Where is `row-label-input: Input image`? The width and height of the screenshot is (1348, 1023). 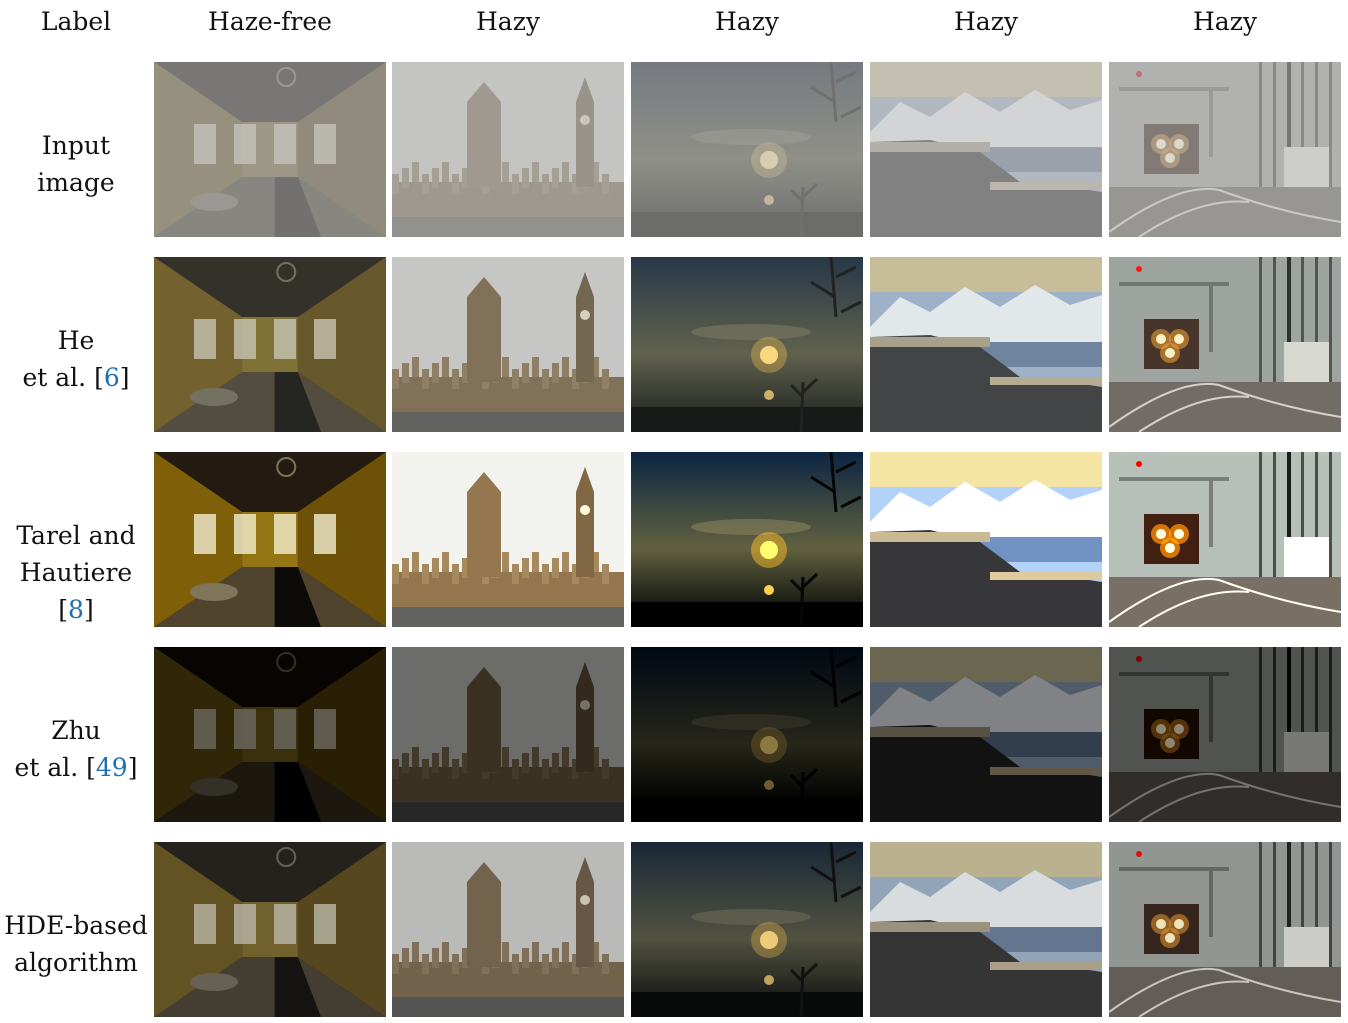 row-label-input: Input image is located at coordinates (76, 164).